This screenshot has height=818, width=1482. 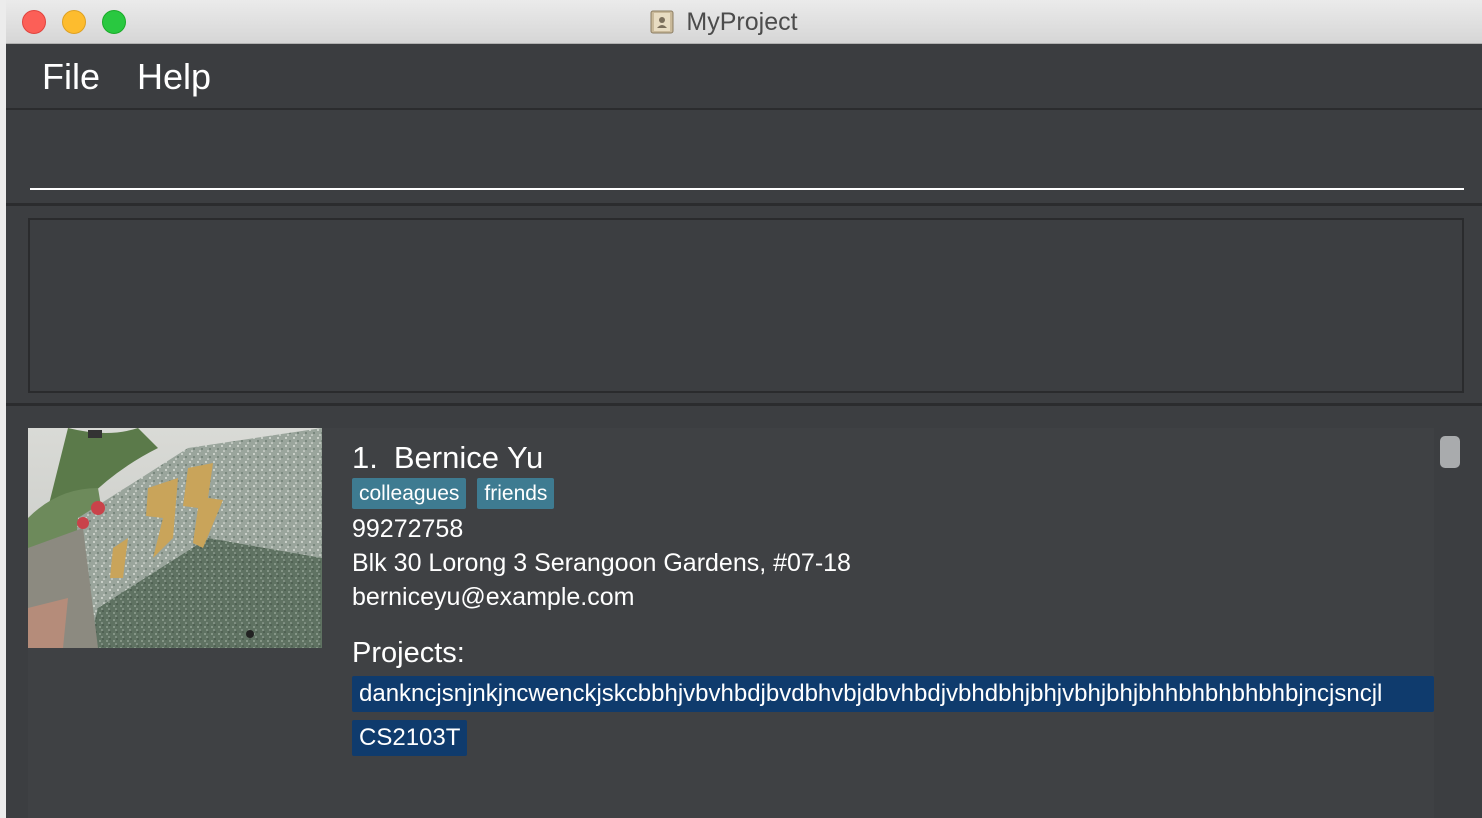 What do you see at coordinates (1450, 452) in the screenshot?
I see `scrollbar-thumb` at bounding box center [1450, 452].